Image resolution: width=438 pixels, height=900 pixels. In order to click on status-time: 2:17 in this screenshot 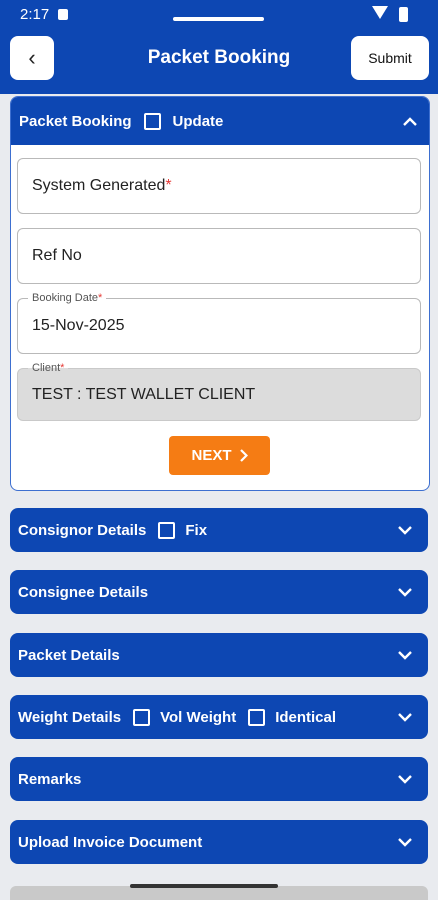, I will do `click(35, 14)`.